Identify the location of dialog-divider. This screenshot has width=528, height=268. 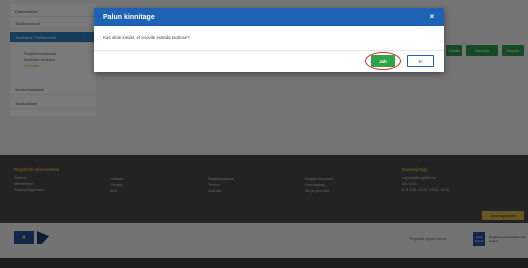
(269, 50).